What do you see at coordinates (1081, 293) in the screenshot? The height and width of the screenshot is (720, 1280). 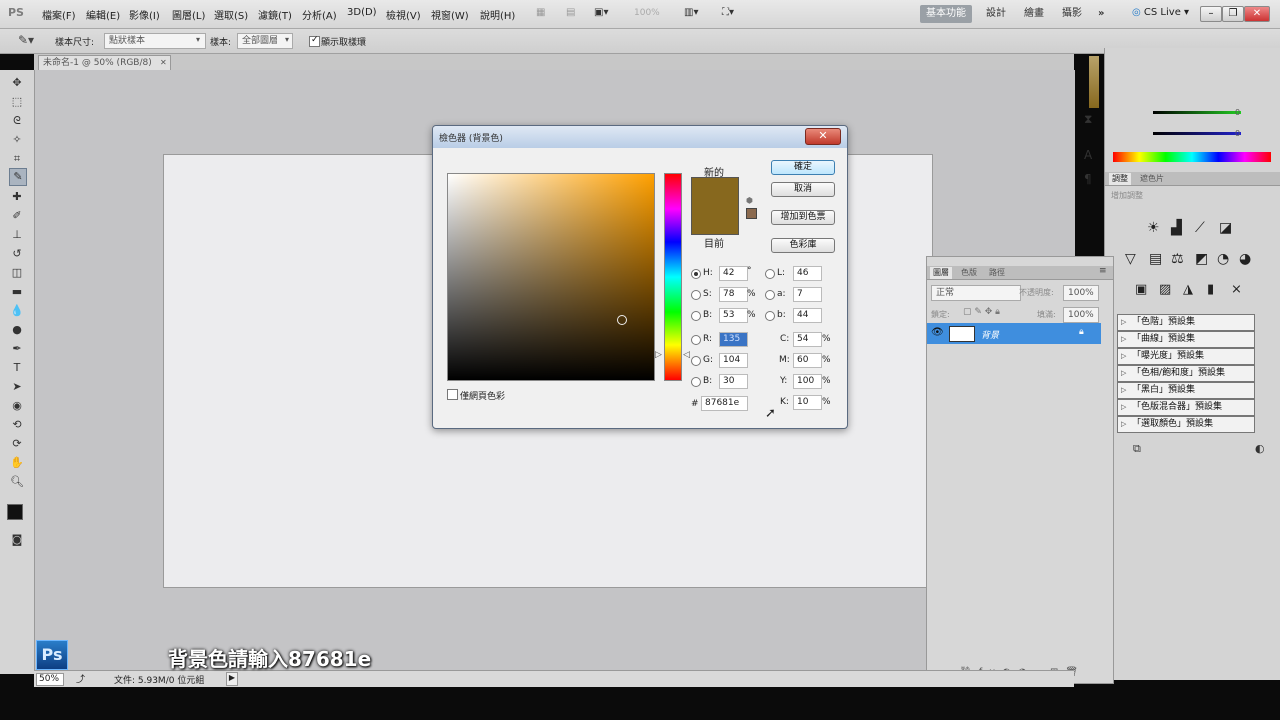 I see `opacity-field: 100%` at bounding box center [1081, 293].